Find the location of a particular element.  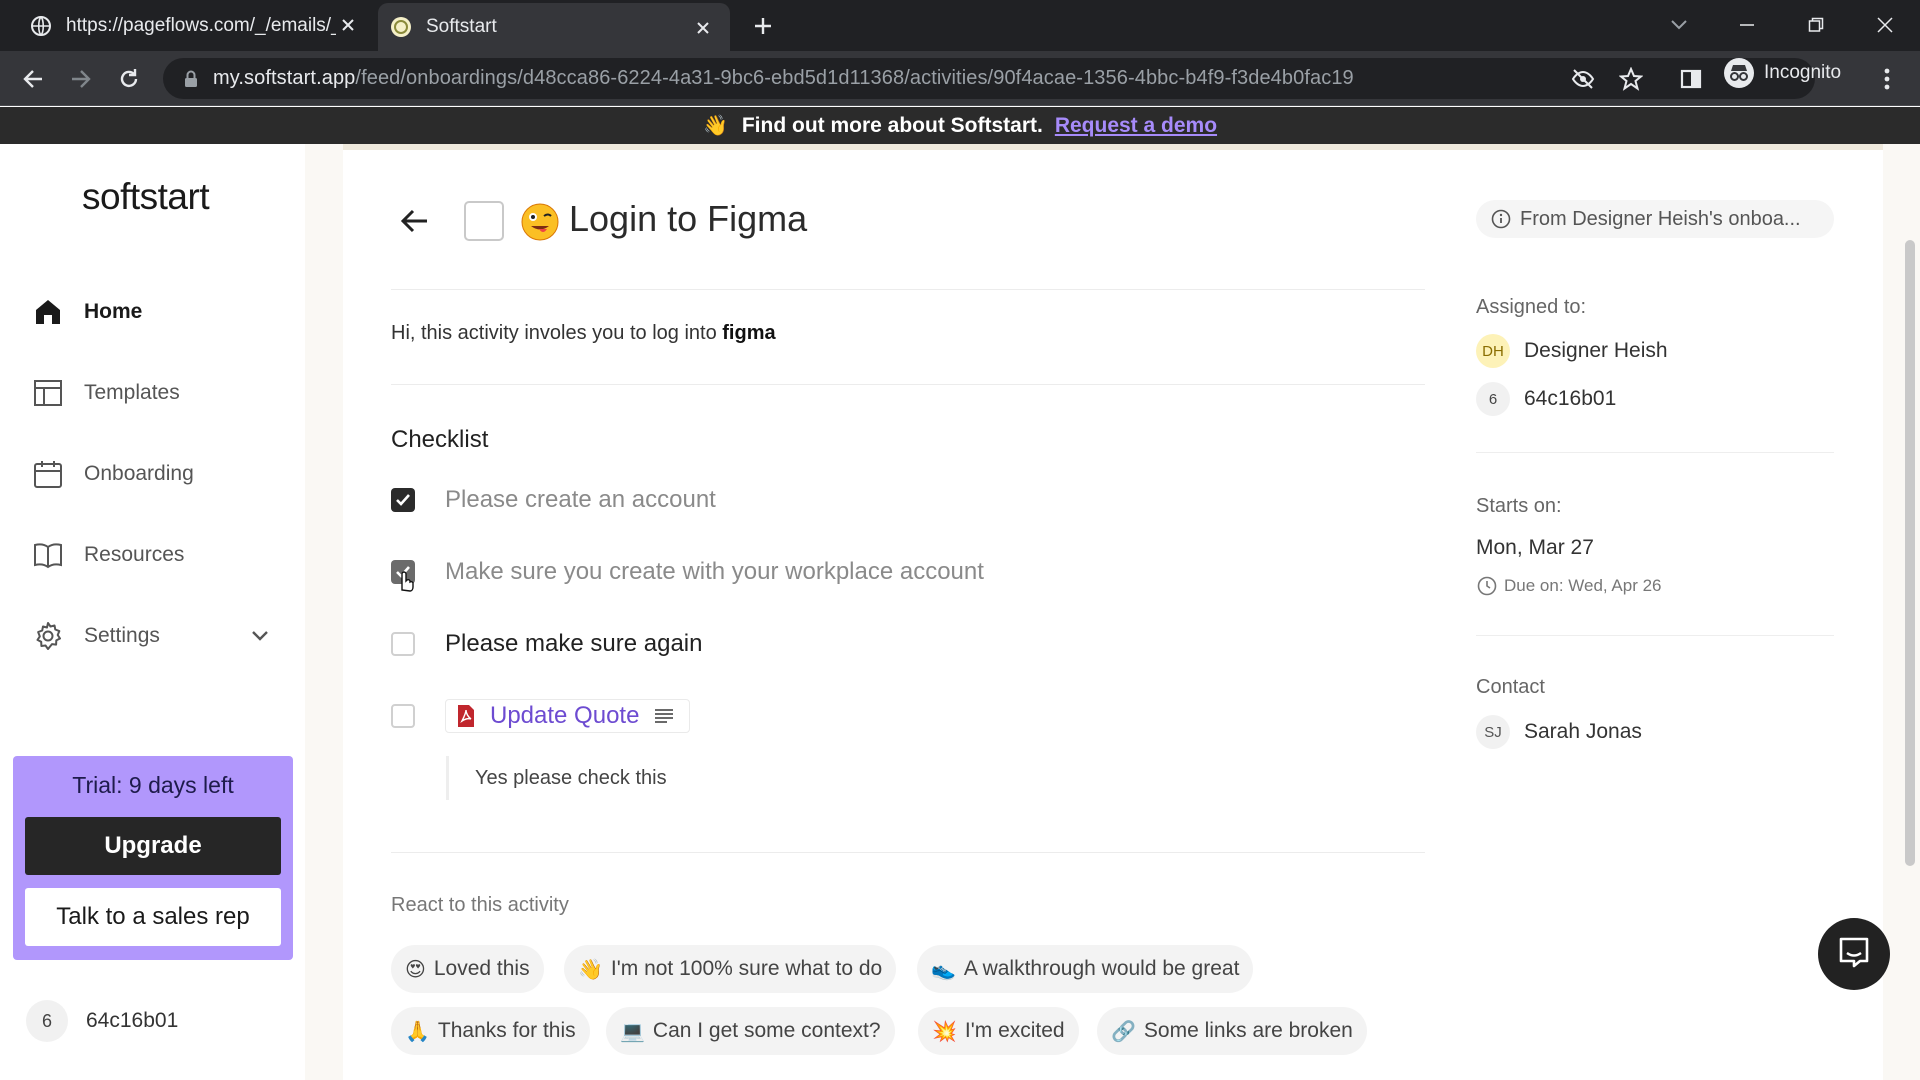

minimize-icon is located at coordinates (1747, 25).